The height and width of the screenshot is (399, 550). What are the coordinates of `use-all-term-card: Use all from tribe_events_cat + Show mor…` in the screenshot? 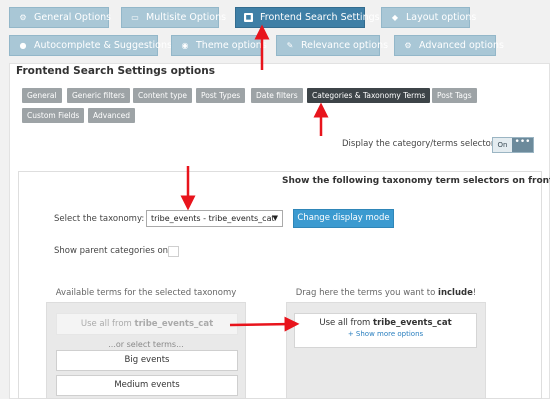 It's located at (385, 330).